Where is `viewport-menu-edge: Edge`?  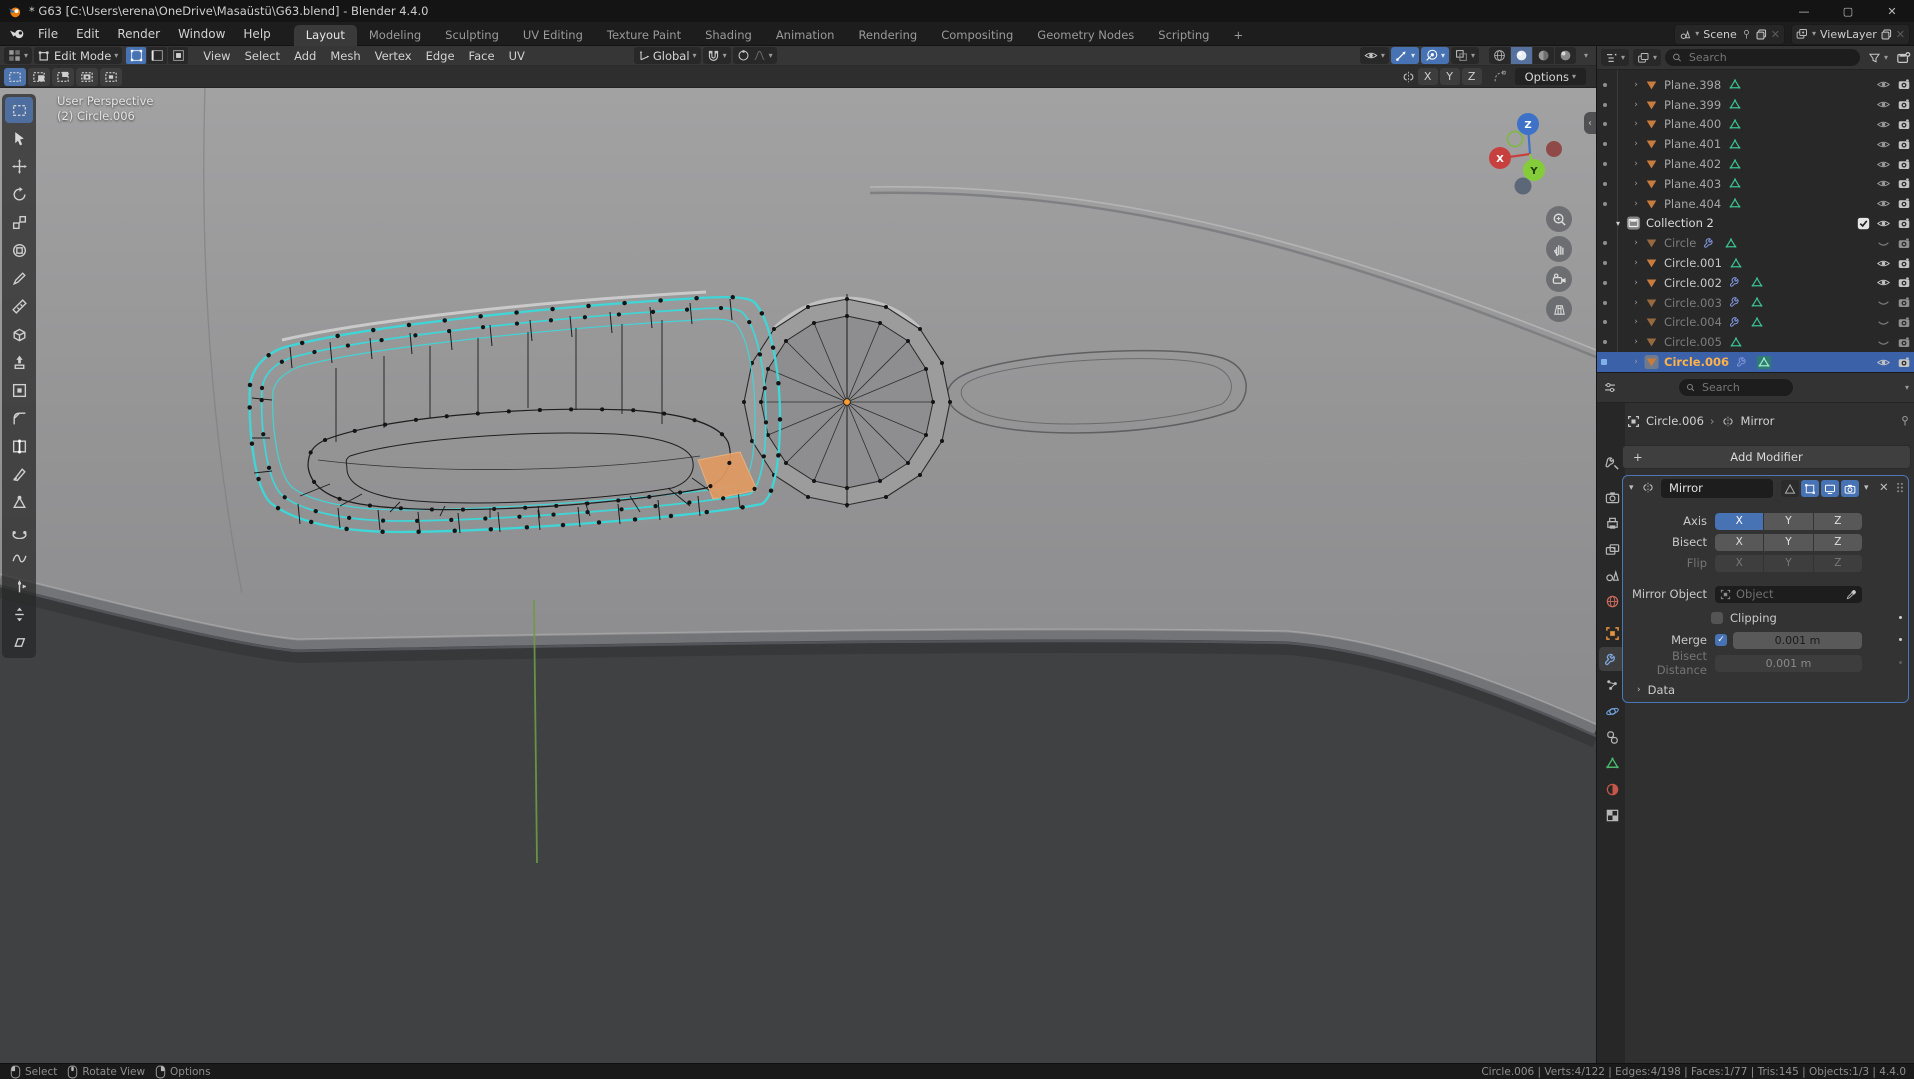
viewport-menu-edge: Edge is located at coordinates (440, 56).